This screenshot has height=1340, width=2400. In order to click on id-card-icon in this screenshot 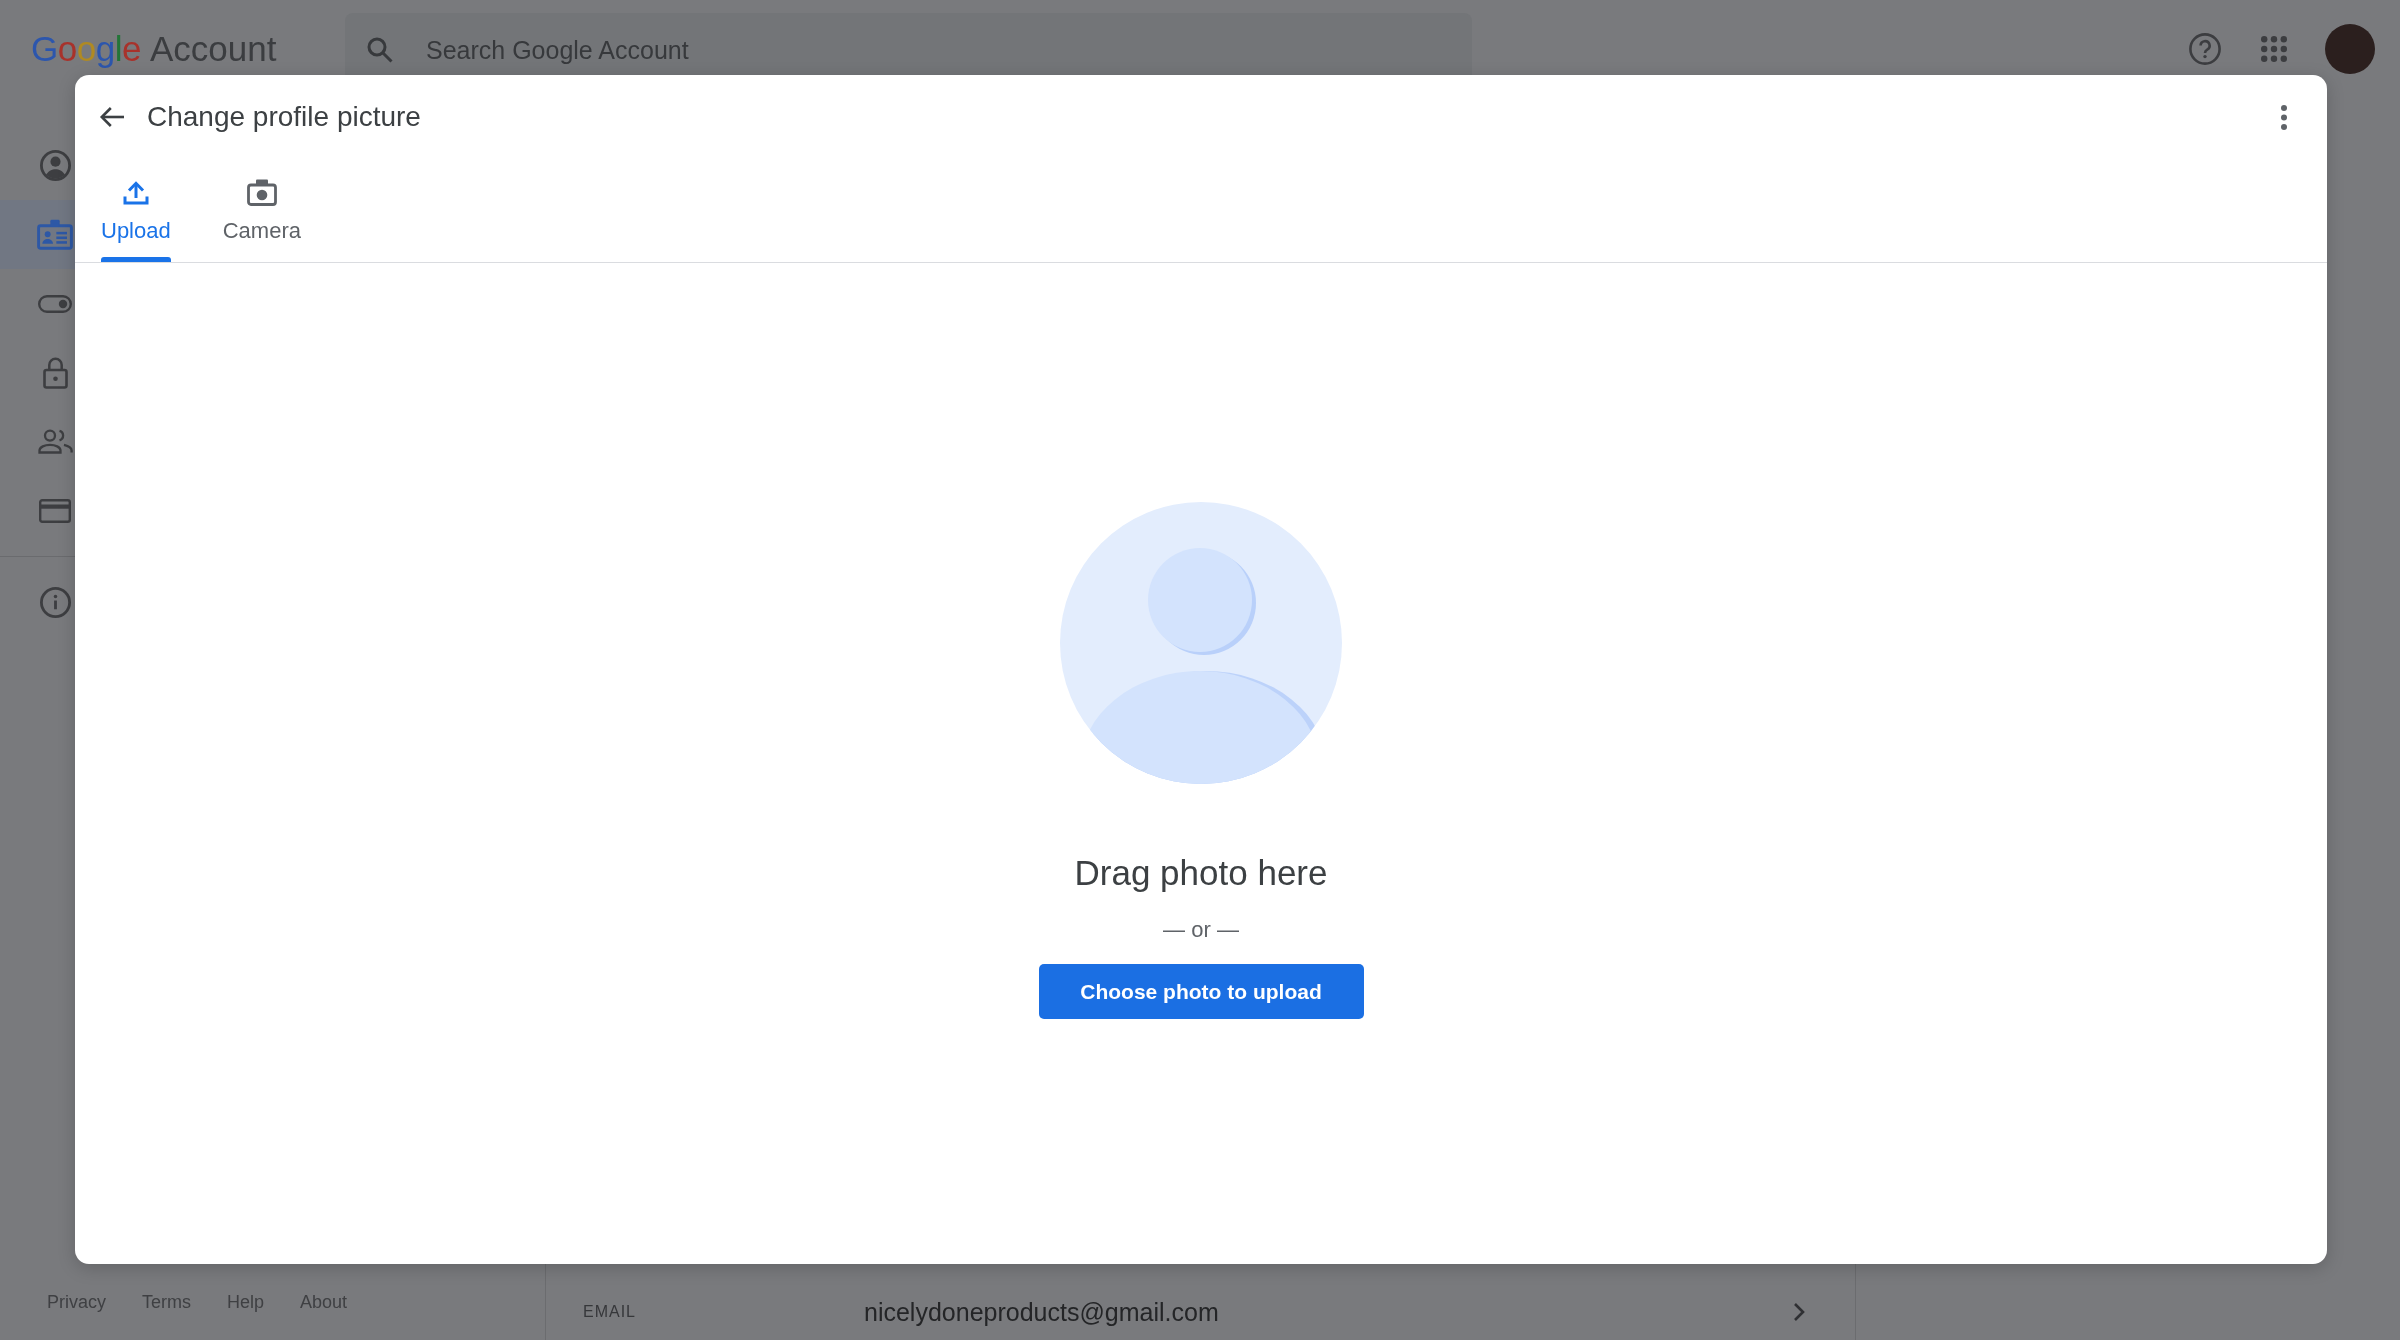, I will do `click(55, 234)`.